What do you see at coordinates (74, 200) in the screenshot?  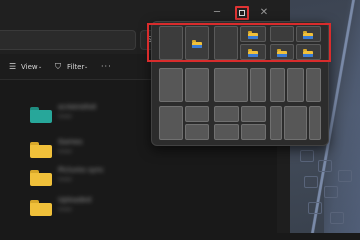 I see `list-item-name: Uploaded` at bounding box center [74, 200].